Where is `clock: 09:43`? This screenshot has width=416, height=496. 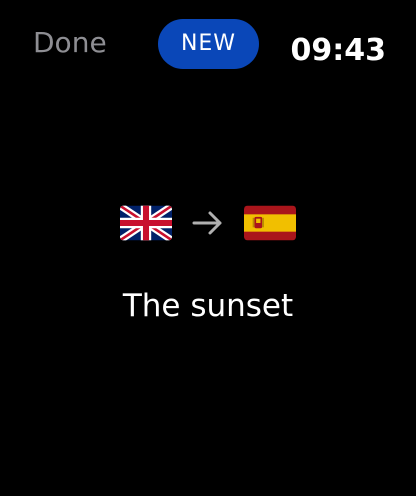 clock: 09:43 is located at coordinates (338, 50).